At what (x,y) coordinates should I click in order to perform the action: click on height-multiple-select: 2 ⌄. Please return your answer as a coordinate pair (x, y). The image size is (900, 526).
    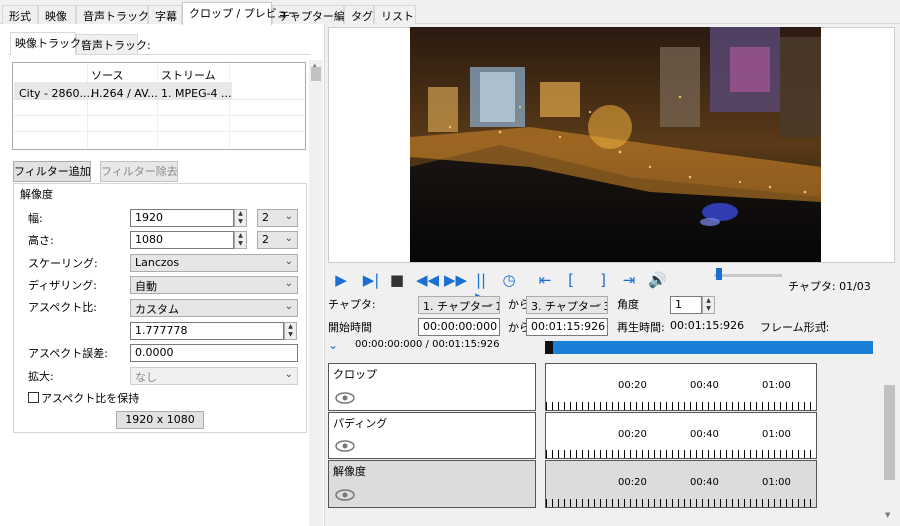
    Looking at the image, I should click on (277, 240).